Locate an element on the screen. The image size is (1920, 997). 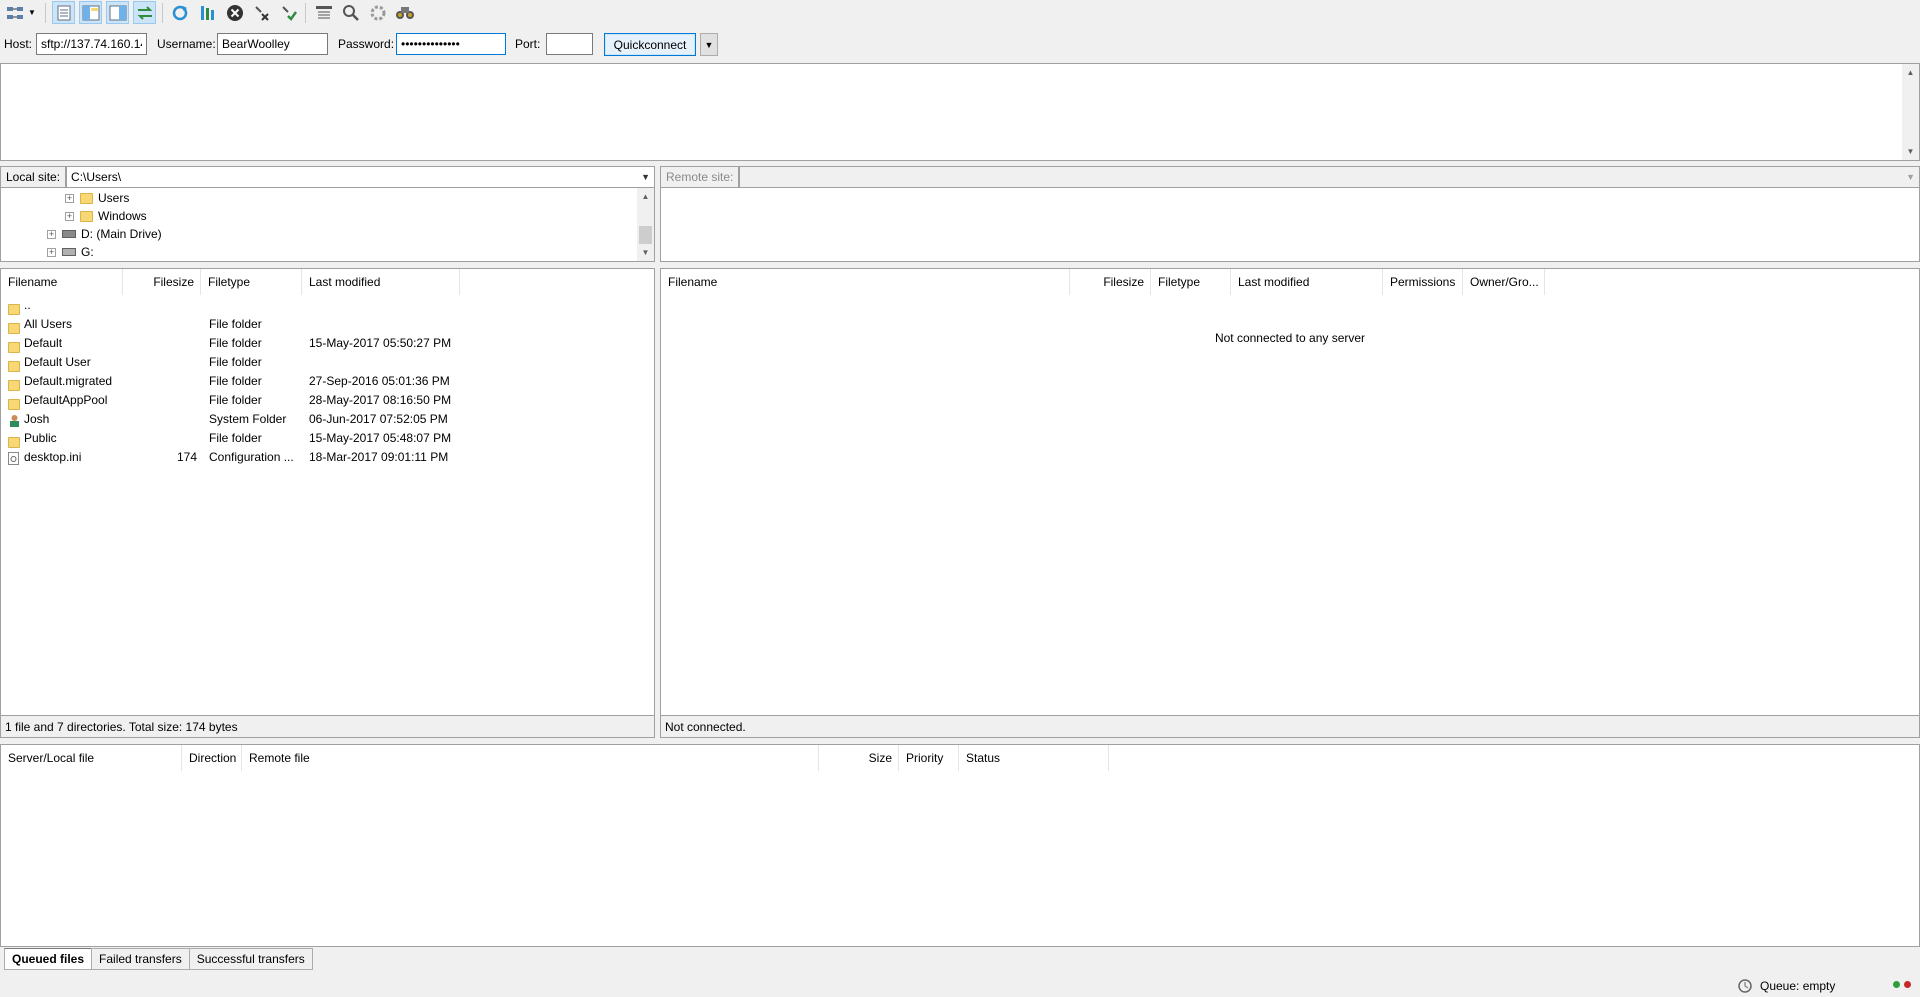
username-label: Username: is located at coordinates (186, 44).